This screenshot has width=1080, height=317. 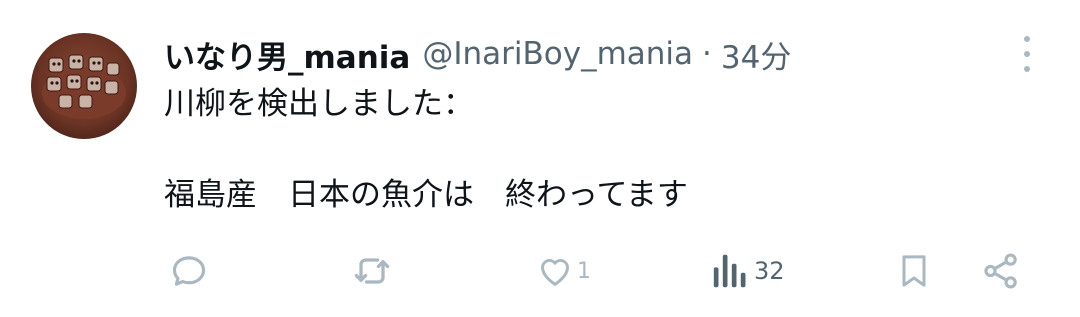 What do you see at coordinates (287, 54) in the screenshot?
I see `display-name: いなり男_mania` at bounding box center [287, 54].